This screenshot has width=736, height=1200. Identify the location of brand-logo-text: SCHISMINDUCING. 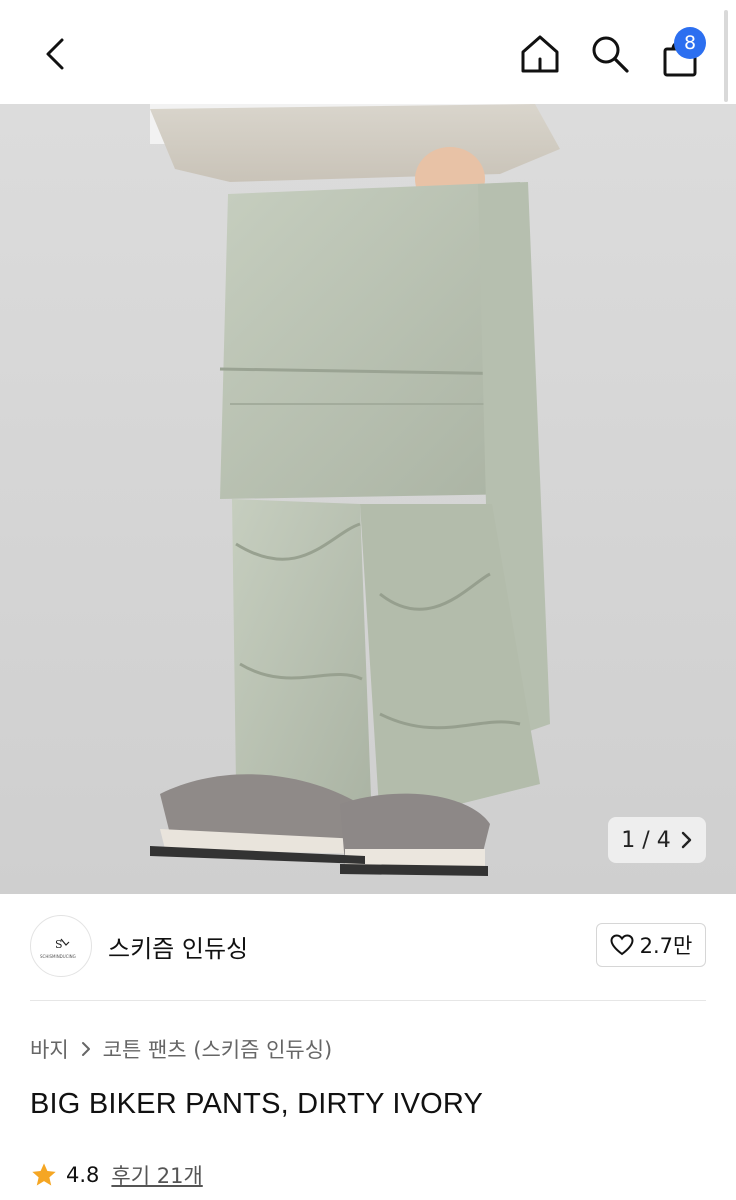
(58, 956).